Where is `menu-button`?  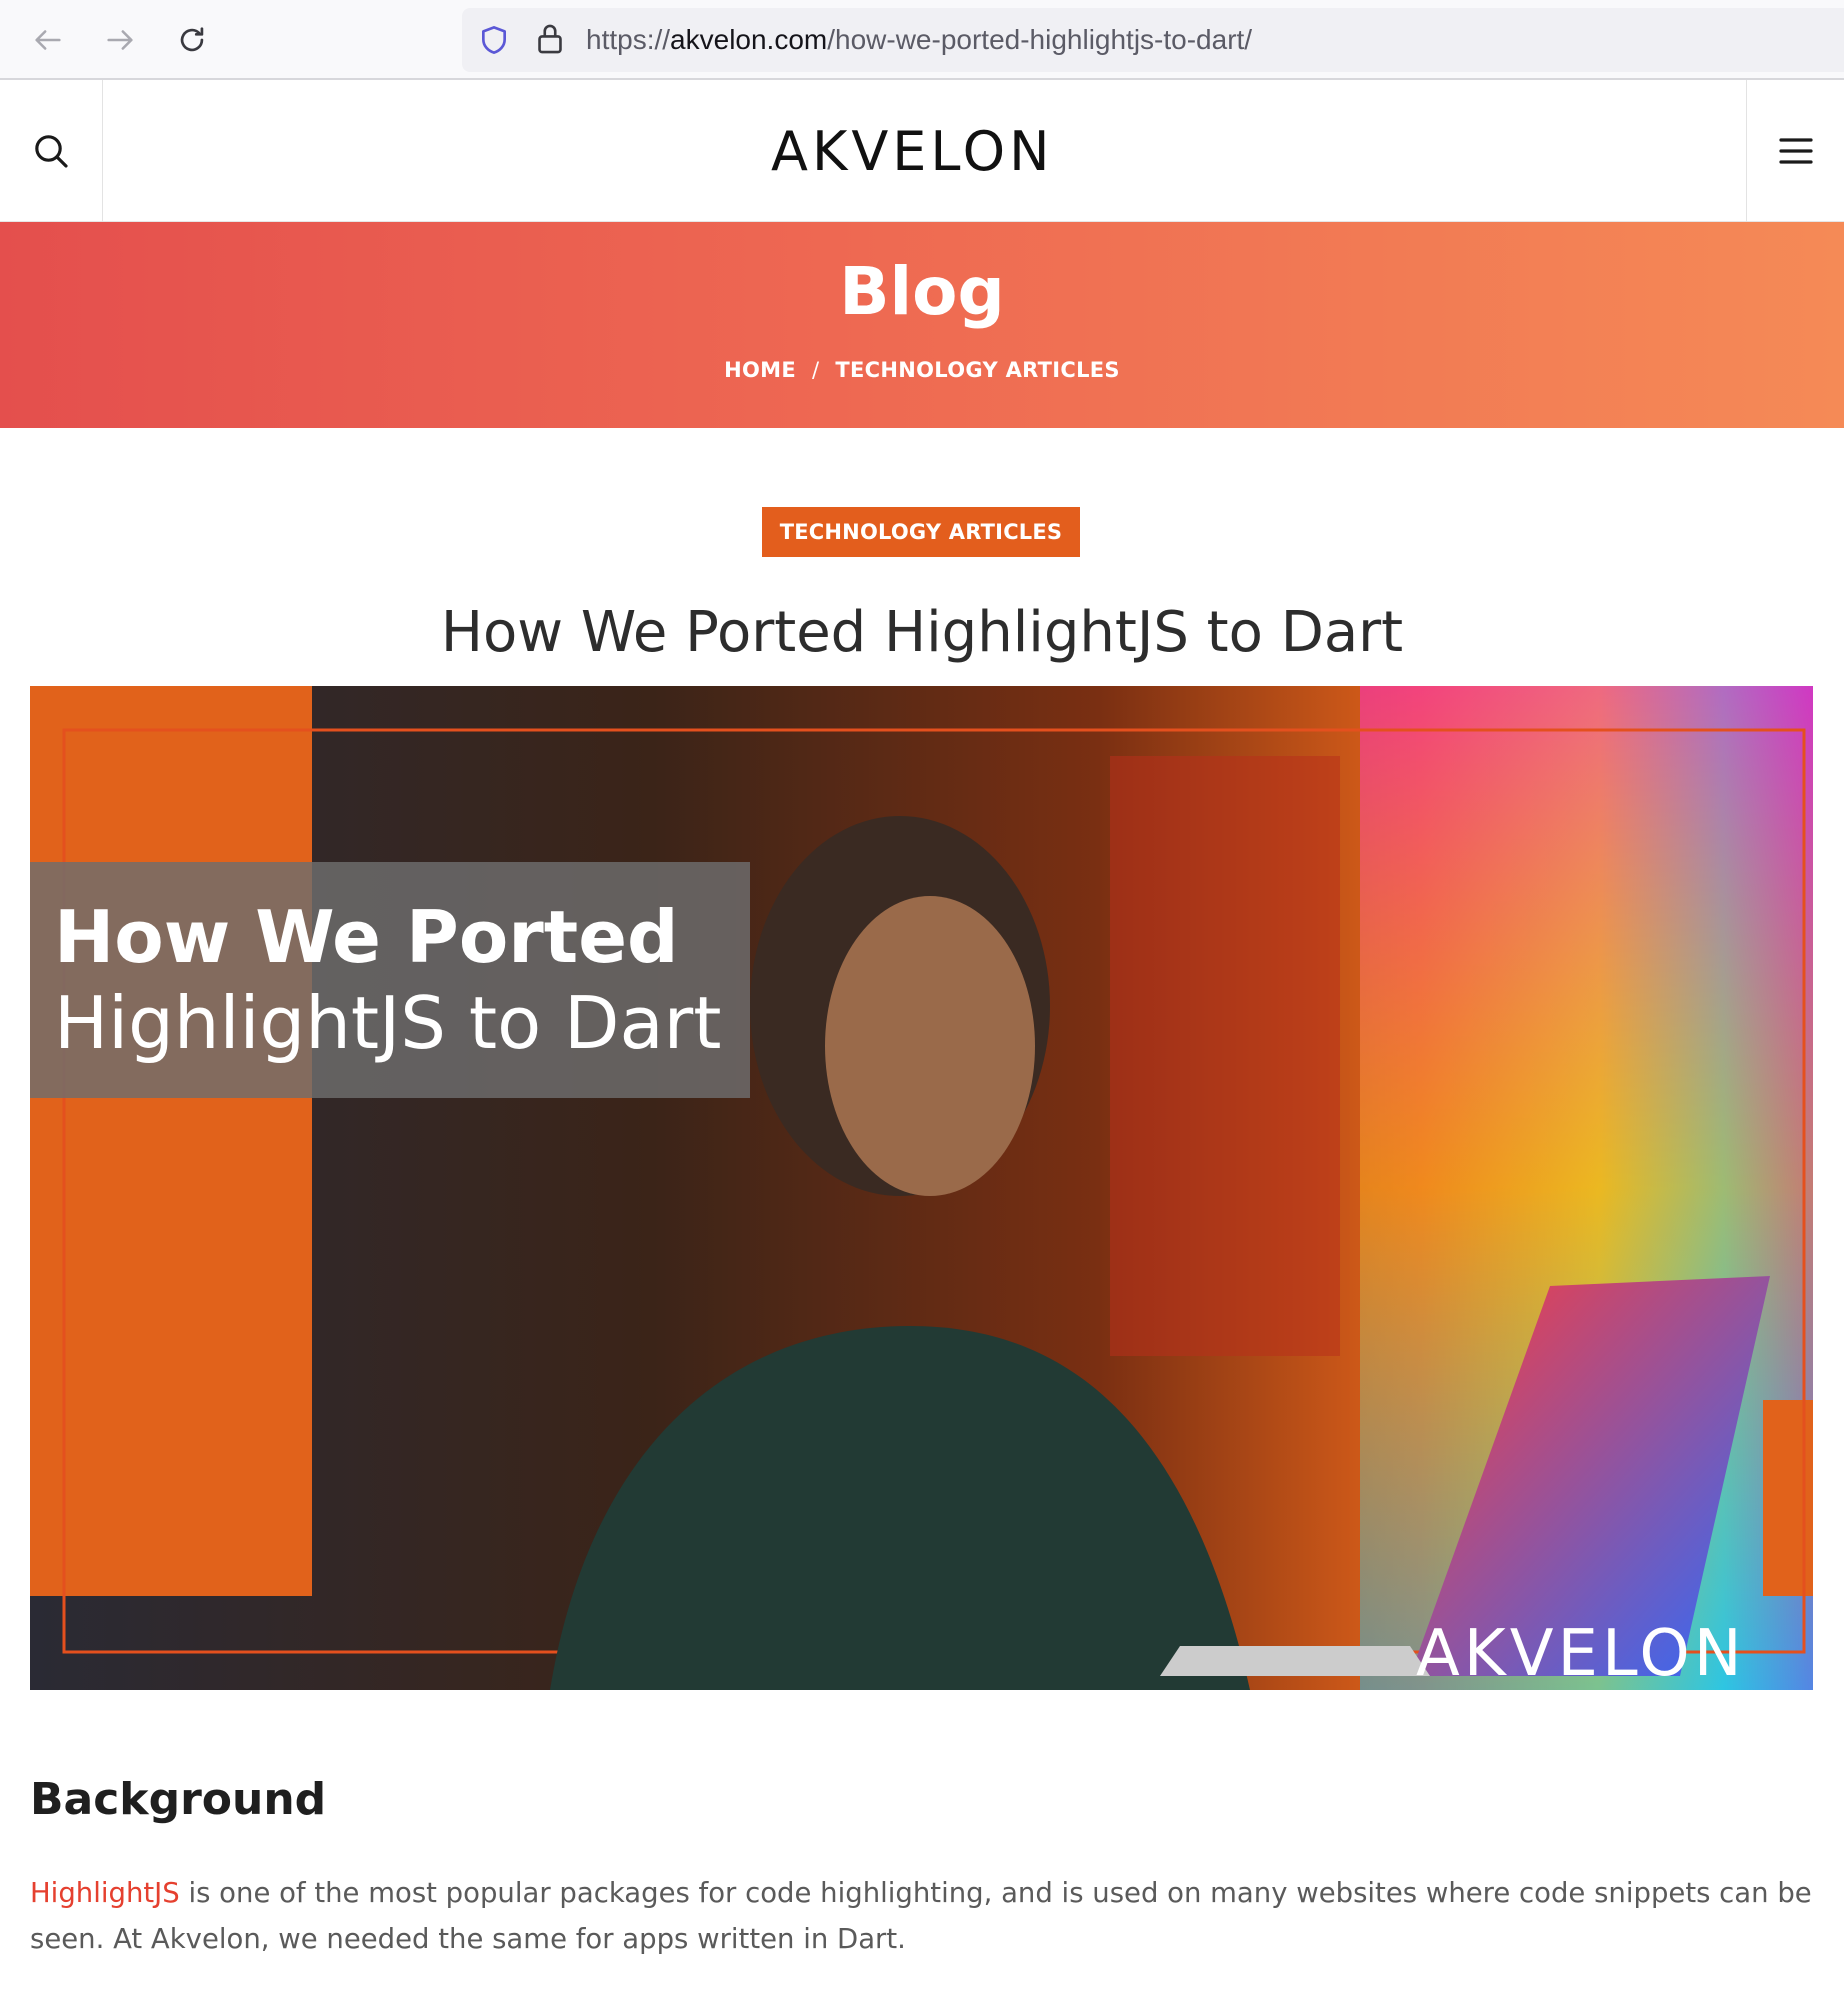
menu-button is located at coordinates (1795, 151).